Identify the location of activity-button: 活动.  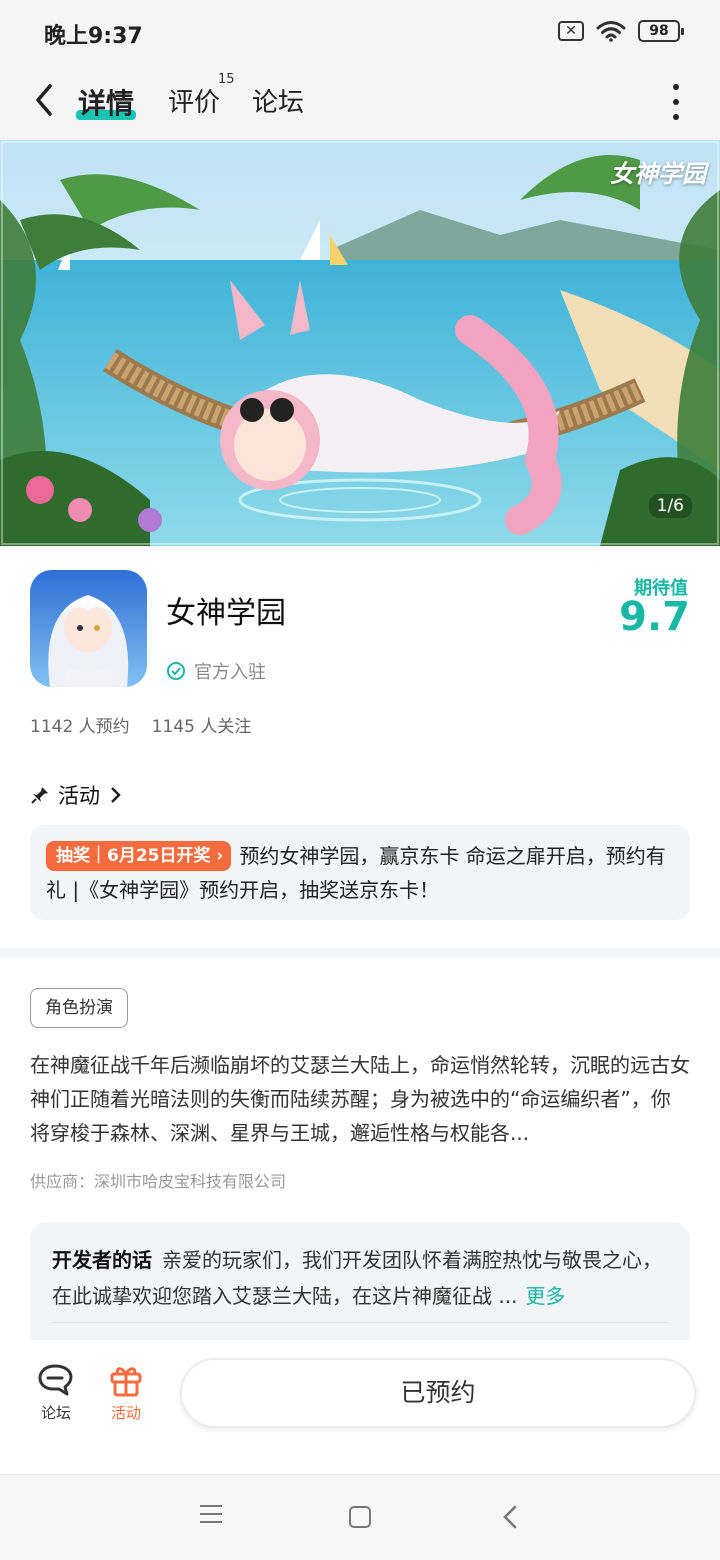
(126, 1392).